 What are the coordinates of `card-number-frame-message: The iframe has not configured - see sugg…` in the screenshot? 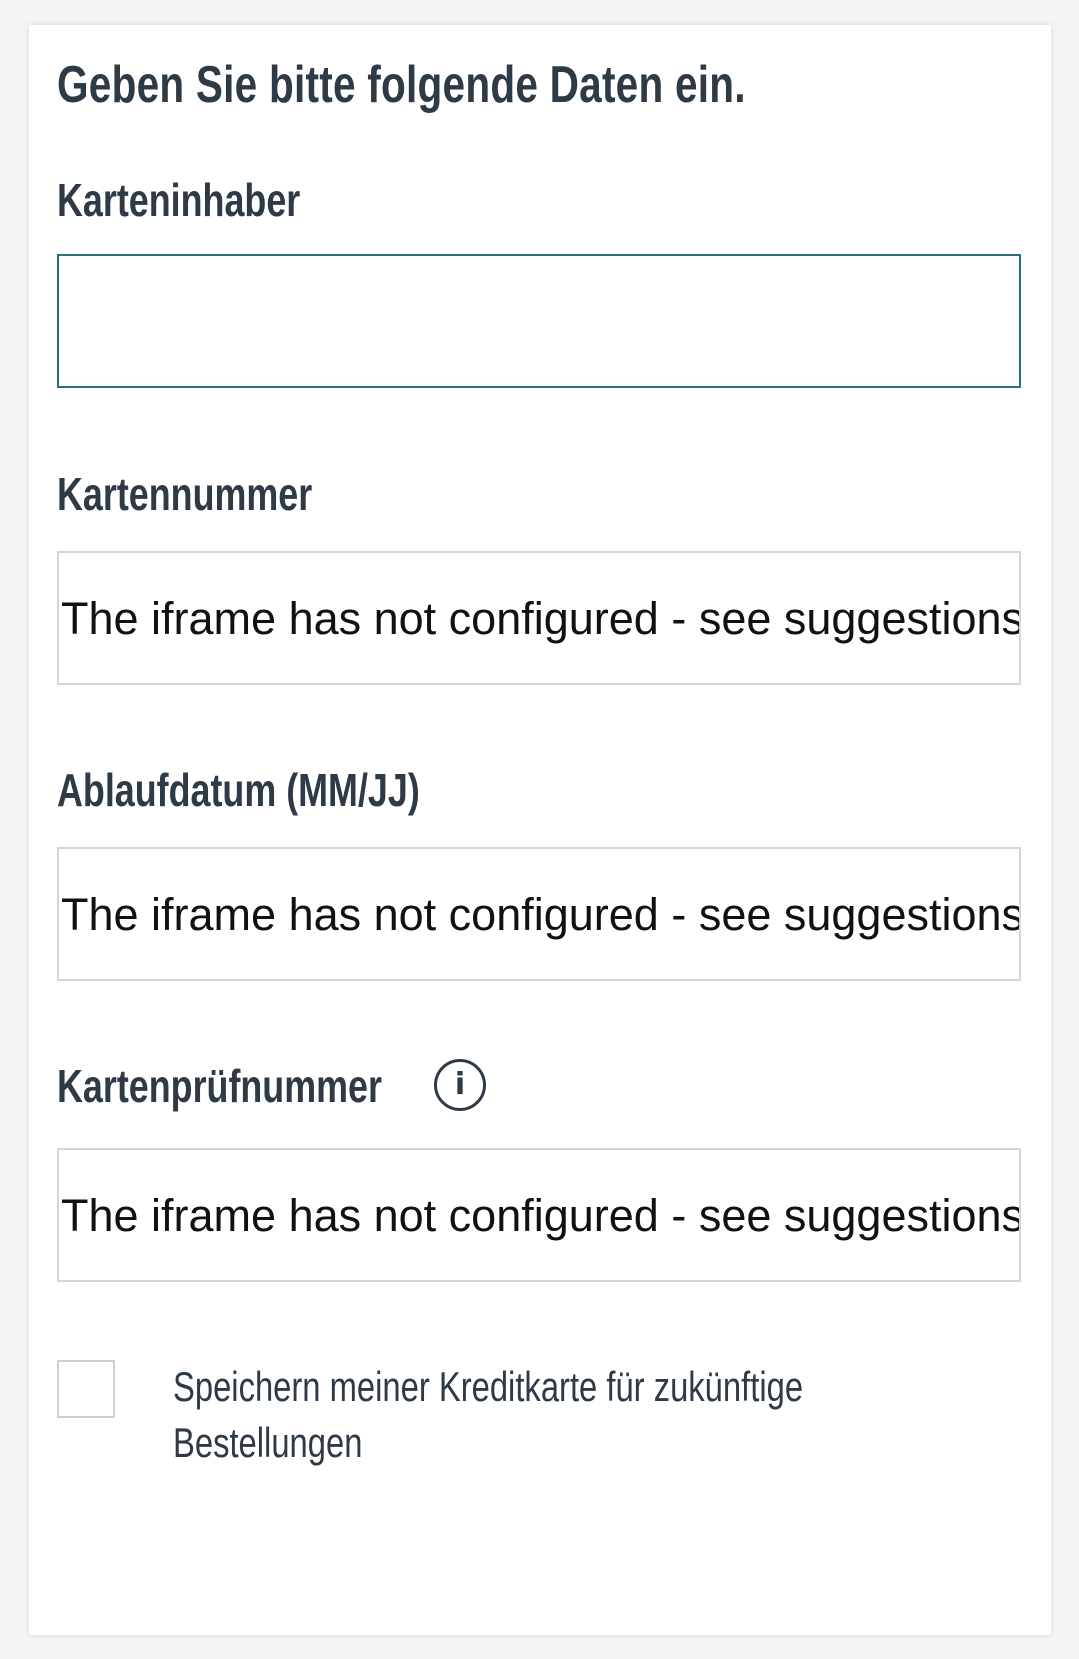 It's located at (541, 618).